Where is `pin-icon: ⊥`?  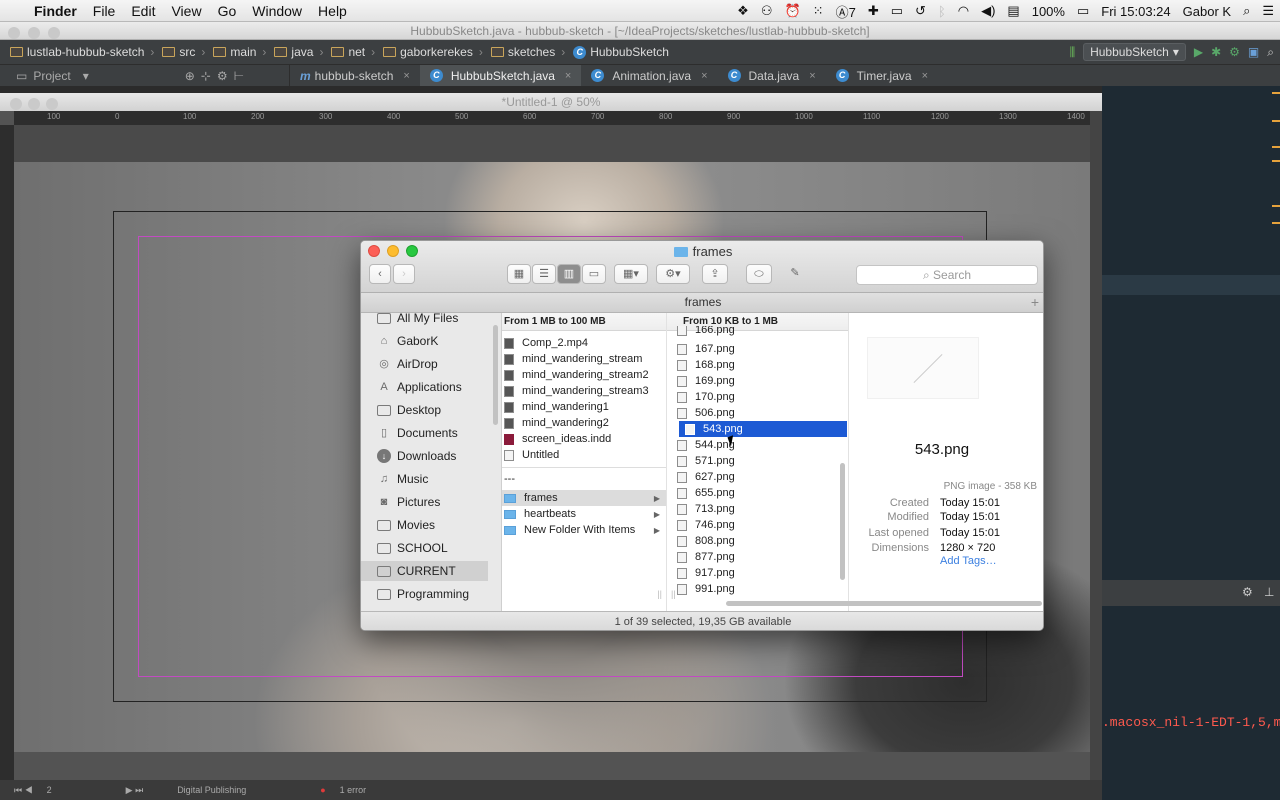 pin-icon: ⊥ is located at coordinates (1269, 592).